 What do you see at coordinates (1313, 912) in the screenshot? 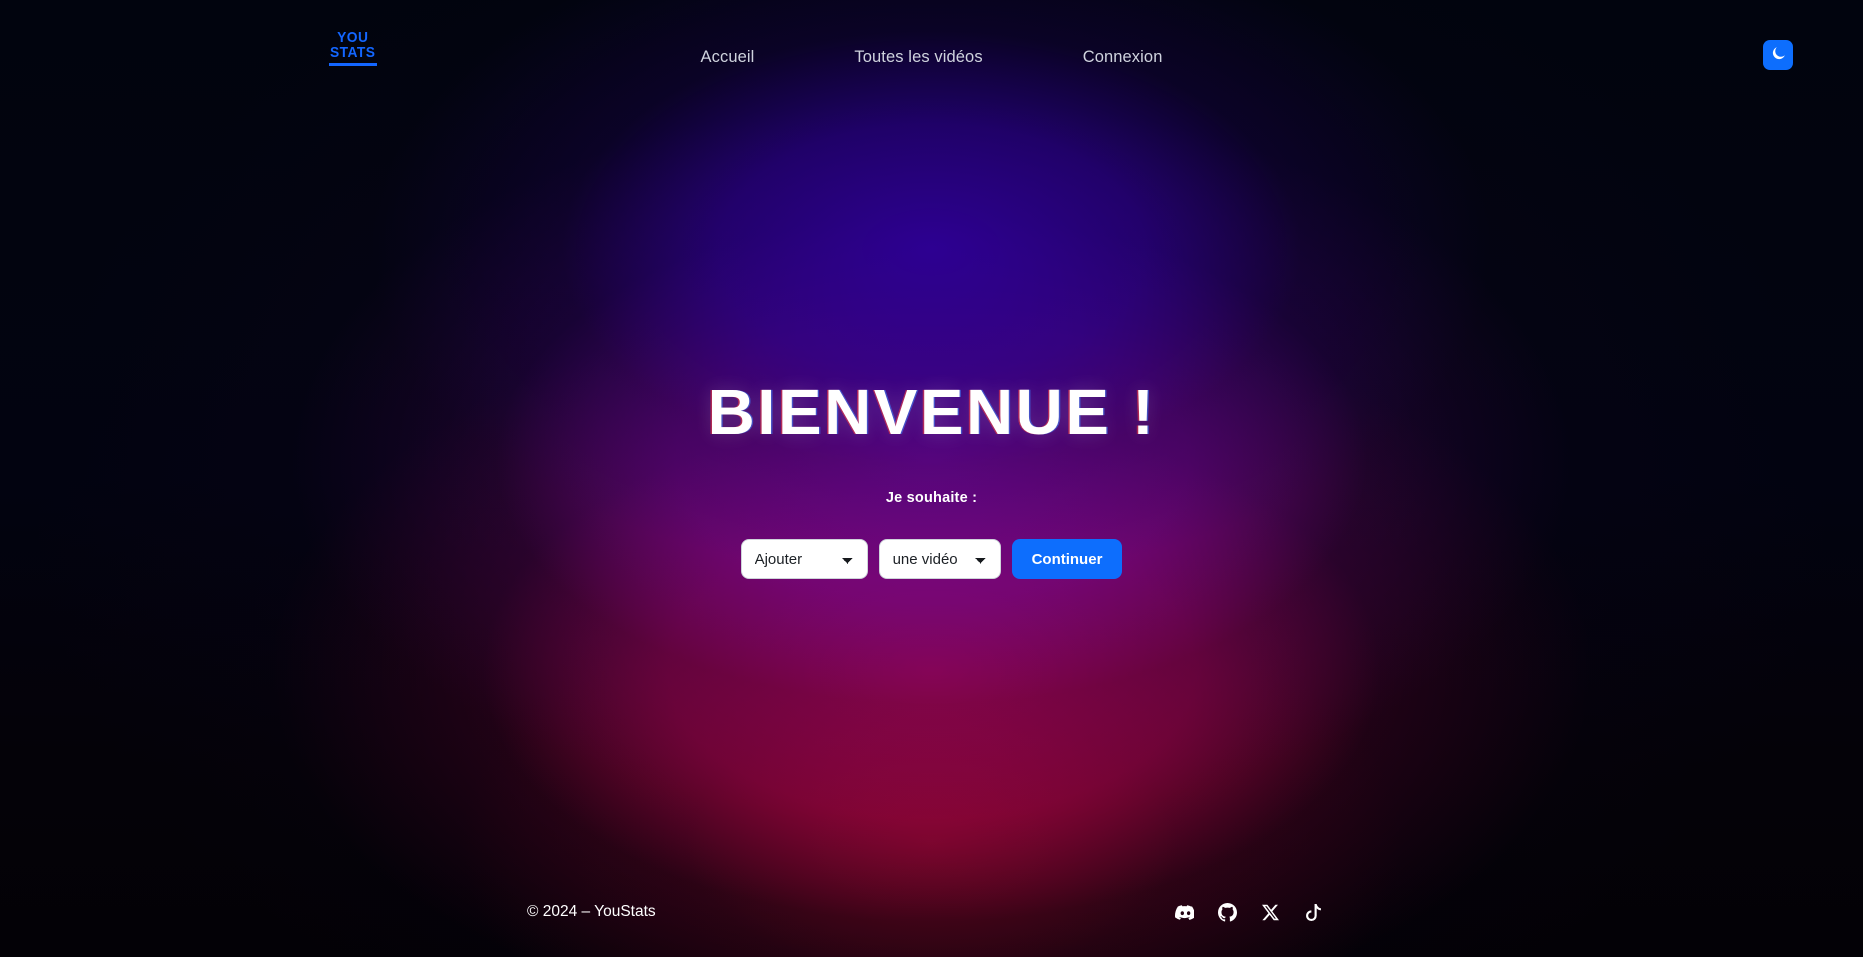
I see `tiktok-icon` at bounding box center [1313, 912].